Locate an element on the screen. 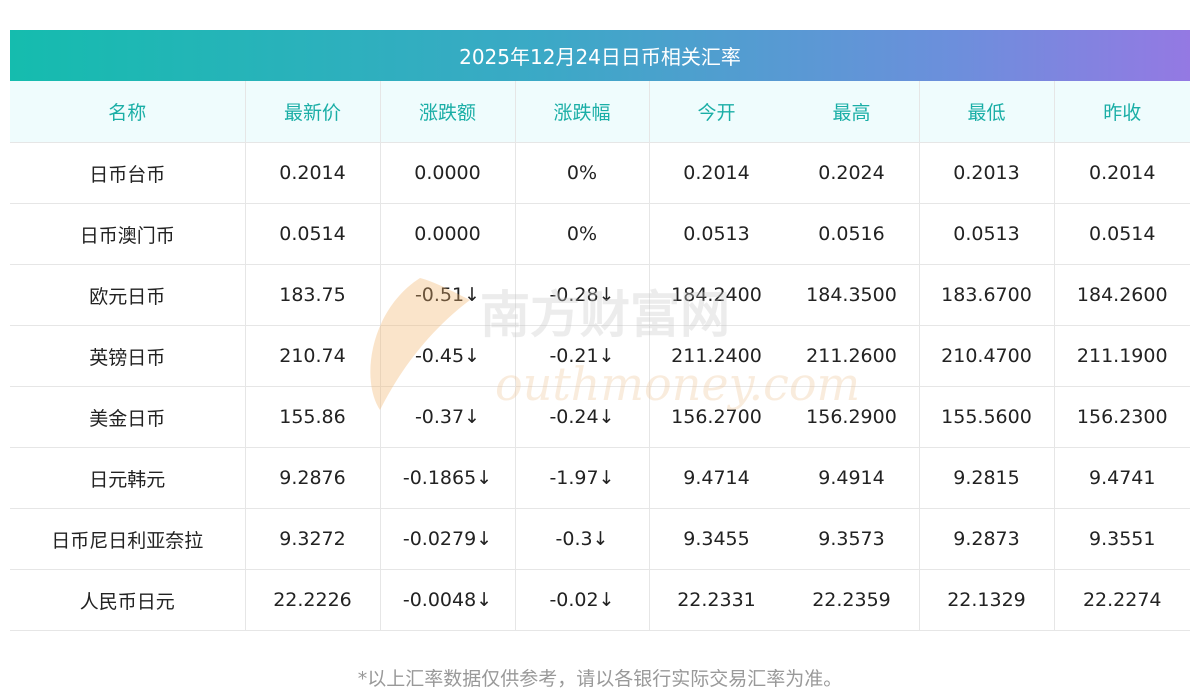 The image size is (1200, 697). cell-change: -0.51↓ is located at coordinates (448, 295).